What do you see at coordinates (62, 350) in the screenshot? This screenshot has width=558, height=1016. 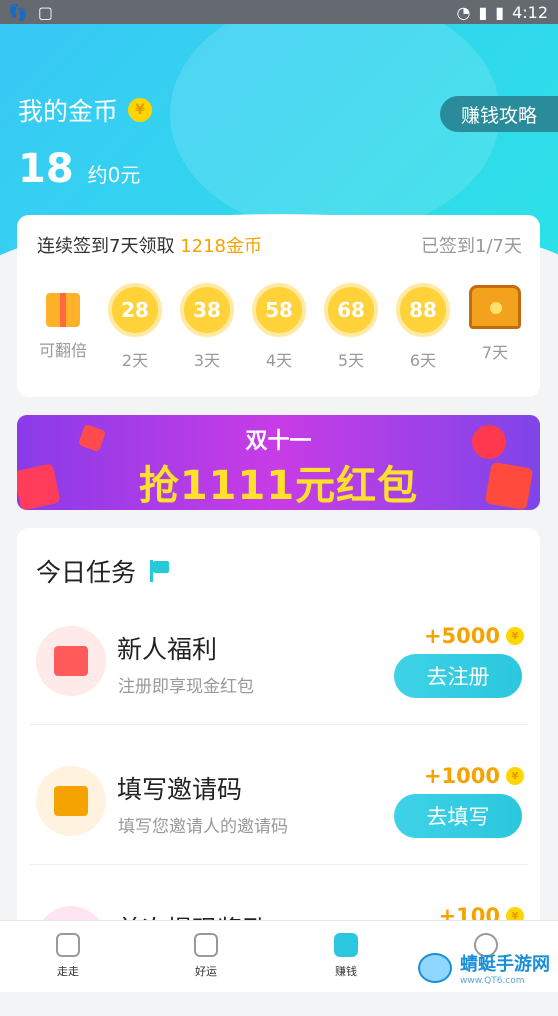 I see `day-label: 可翻倍` at bounding box center [62, 350].